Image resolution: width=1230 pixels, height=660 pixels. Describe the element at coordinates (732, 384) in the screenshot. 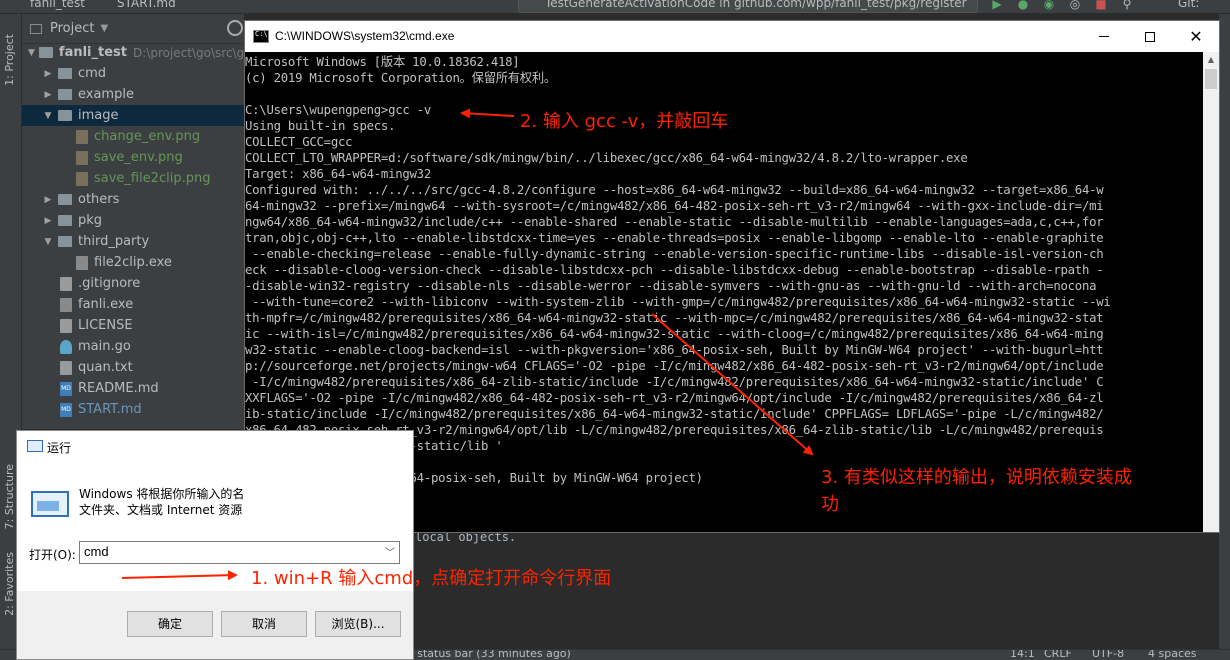

I see `arrow-step3` at that location.